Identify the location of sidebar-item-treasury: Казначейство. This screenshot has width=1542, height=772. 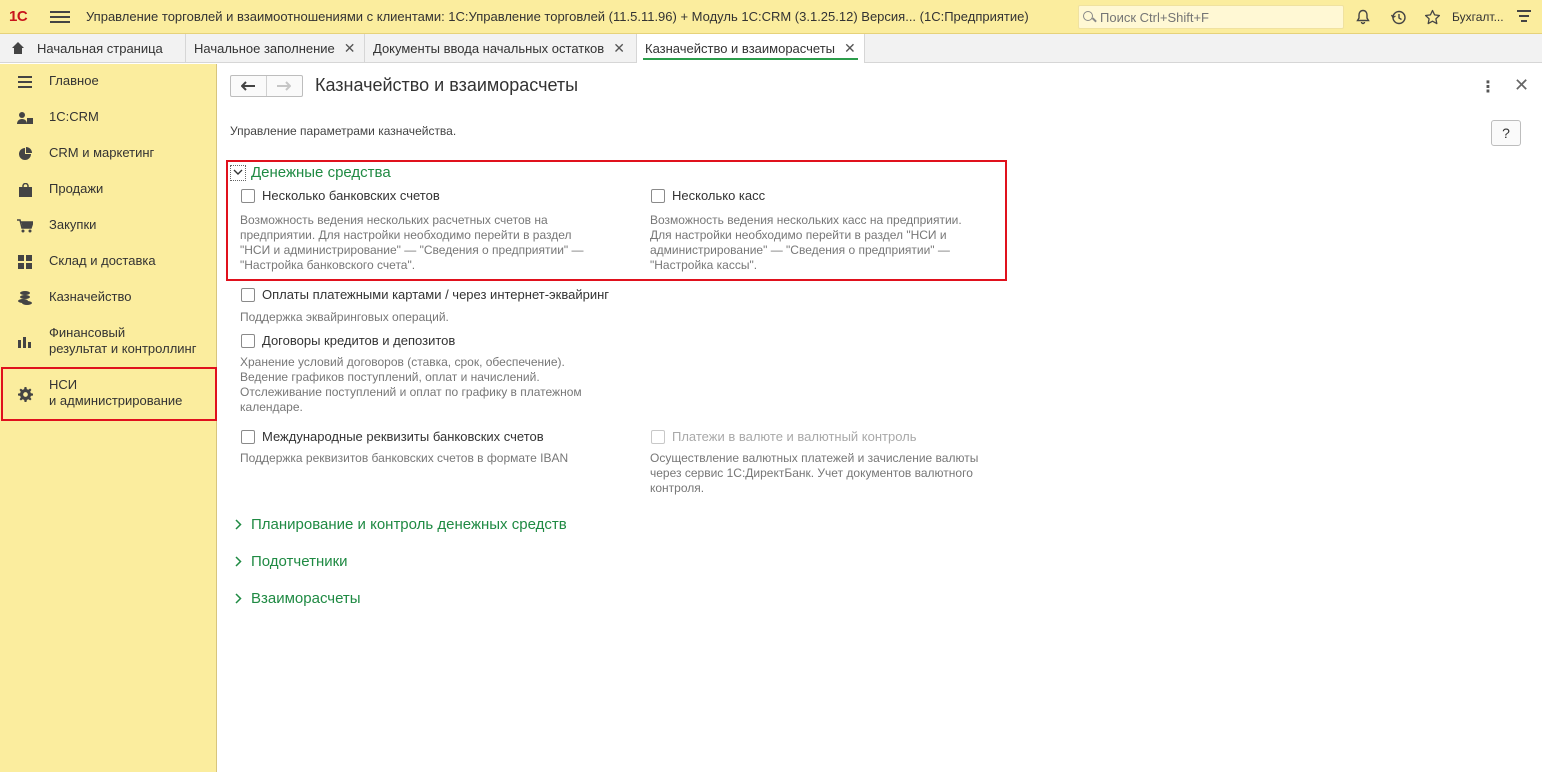
(108, 299).